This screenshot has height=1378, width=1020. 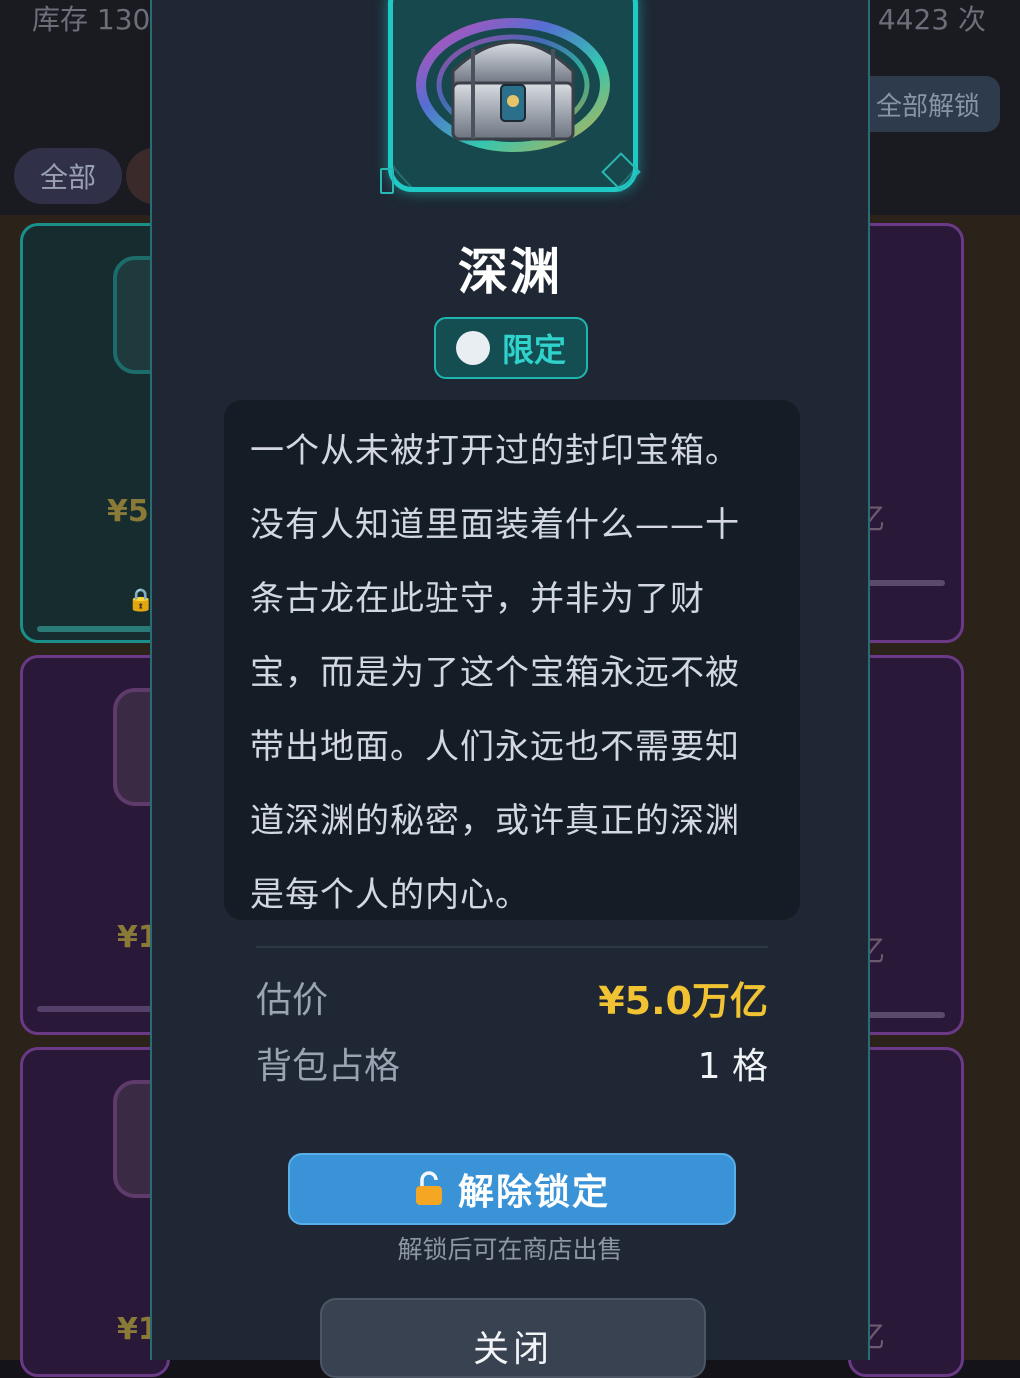 What do you see at coordinates (292, 1000) in the screenshot?
I see `estimate-label: 估价` at bounding box center [292, 1000].